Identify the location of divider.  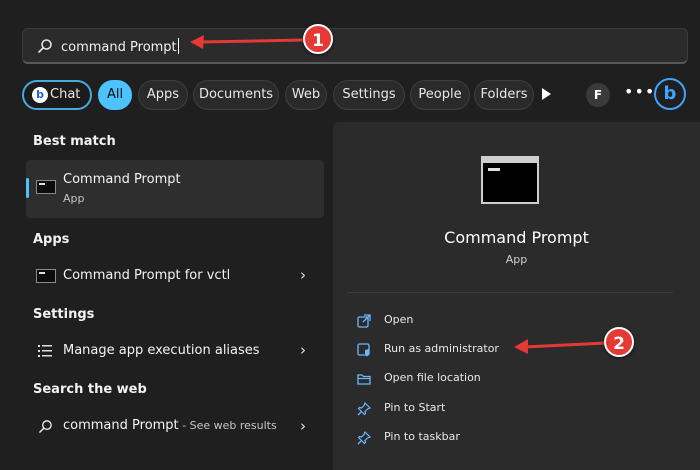
(510, 292).